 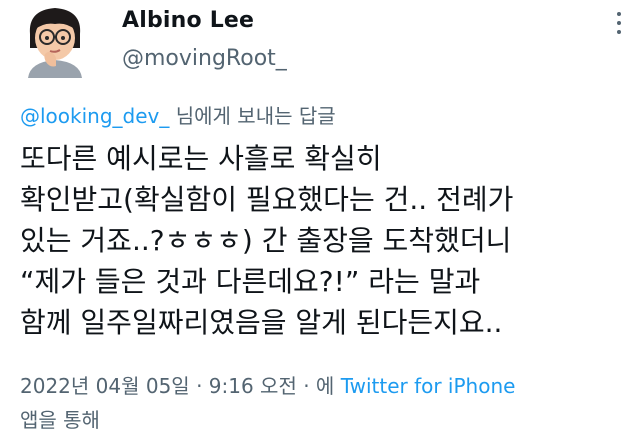 What do you see at coordinates (267, 199) in the screenshot?
I see `tweet-line: 확인받고(확실함이 필요했다는 건.. 전례가` at bounding box center [267, 199].